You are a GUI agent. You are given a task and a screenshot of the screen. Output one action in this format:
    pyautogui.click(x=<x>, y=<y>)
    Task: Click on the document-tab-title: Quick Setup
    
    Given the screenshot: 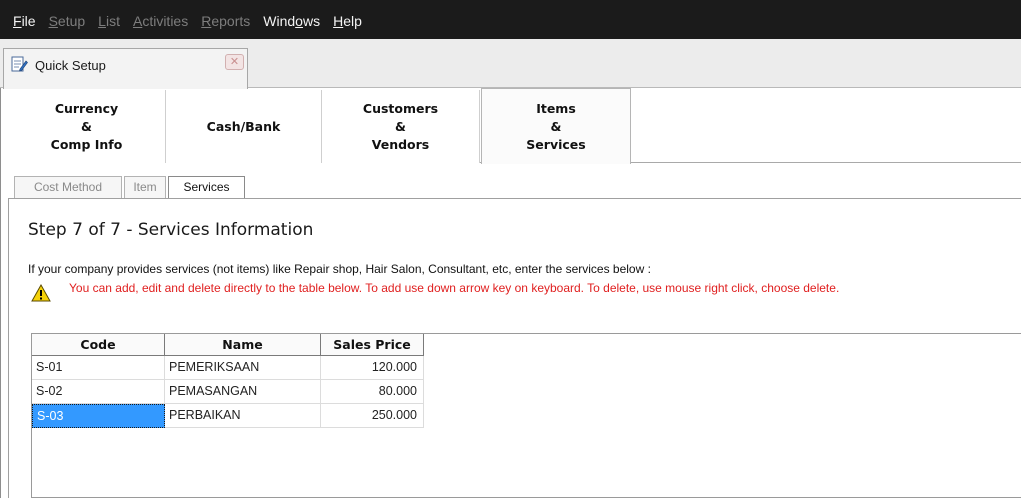 What is the action you would take?
    pyautogui.click(x=70, y=65)
    